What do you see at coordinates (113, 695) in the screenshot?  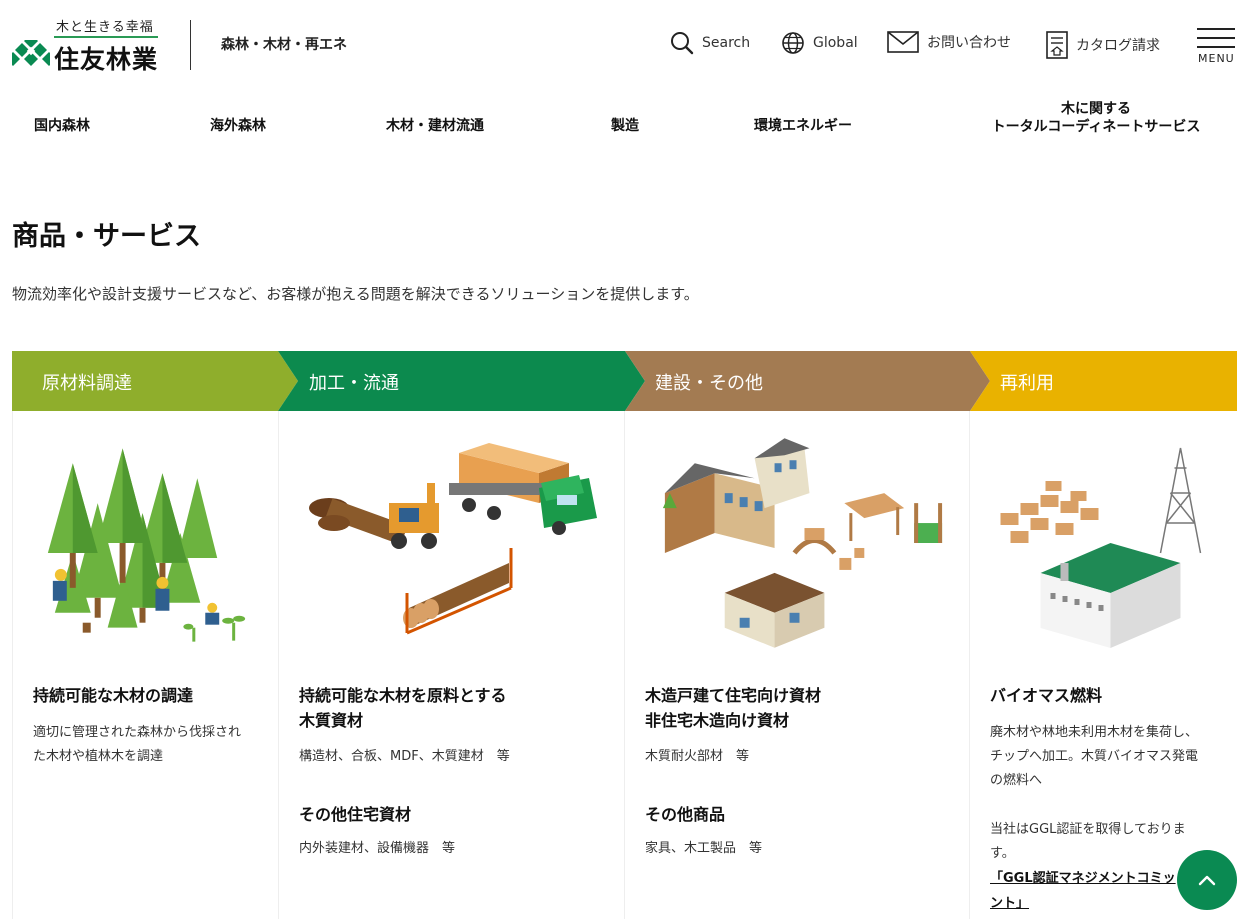 I see `column-procurement-title: 持続可能な木材の調達` at bounding box center [113, 695].